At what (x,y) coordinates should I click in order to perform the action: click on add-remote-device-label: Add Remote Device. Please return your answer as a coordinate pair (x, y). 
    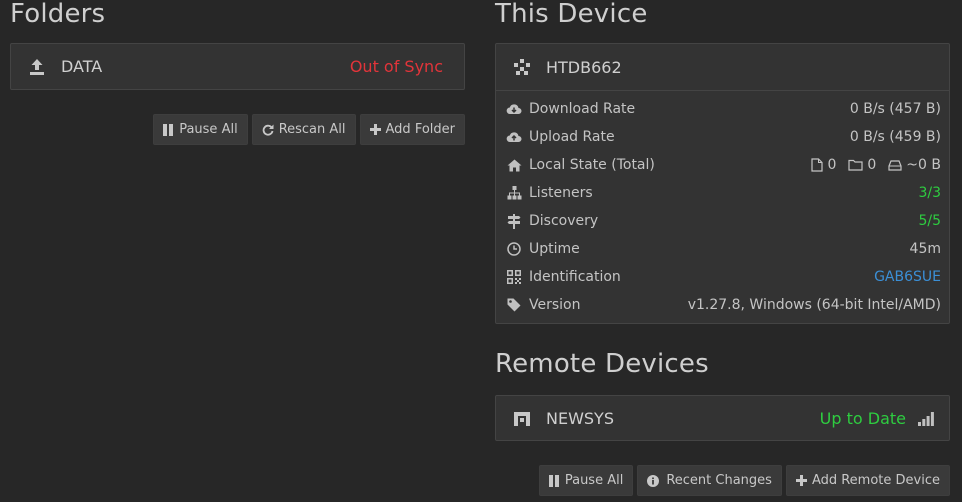
    Looking at the image, I should click on (875, 480).